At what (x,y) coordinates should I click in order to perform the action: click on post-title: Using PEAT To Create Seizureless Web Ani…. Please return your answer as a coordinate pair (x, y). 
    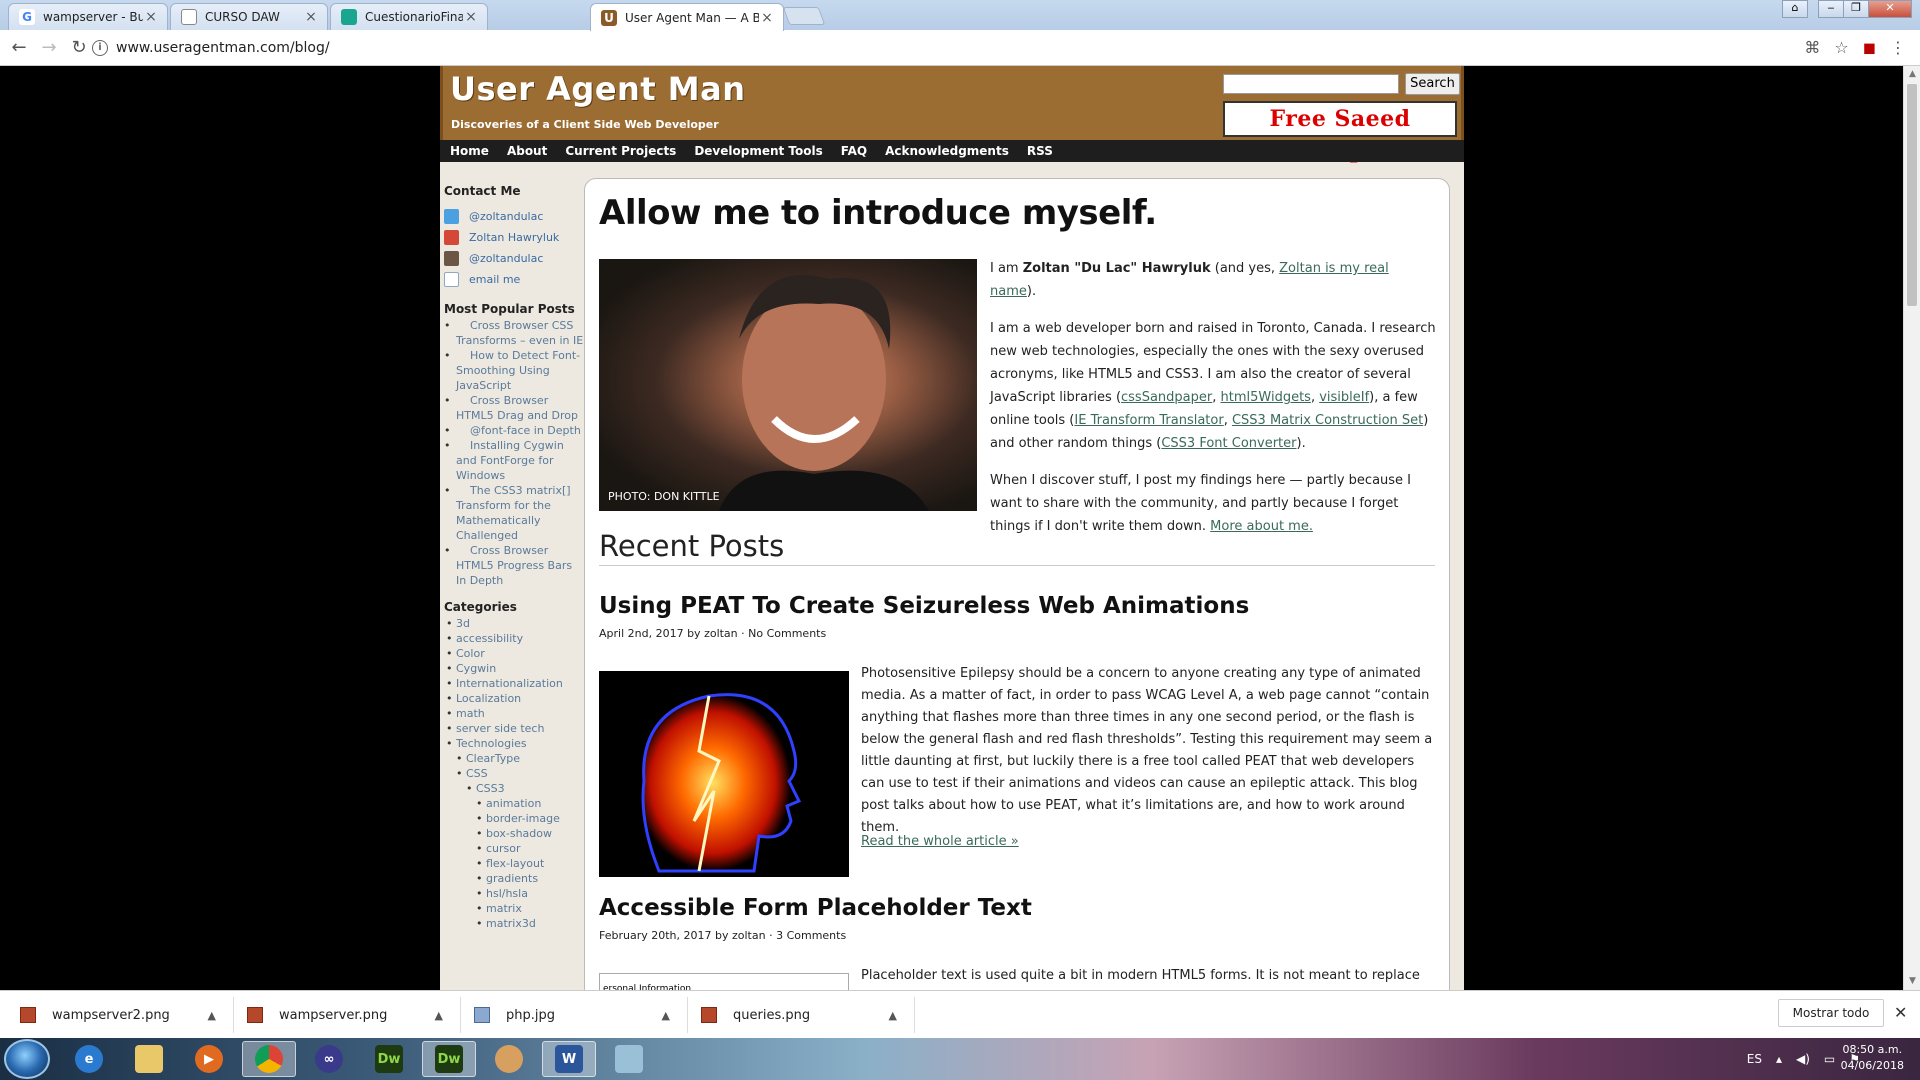
    Looking at the image, I should click on (924, 606).